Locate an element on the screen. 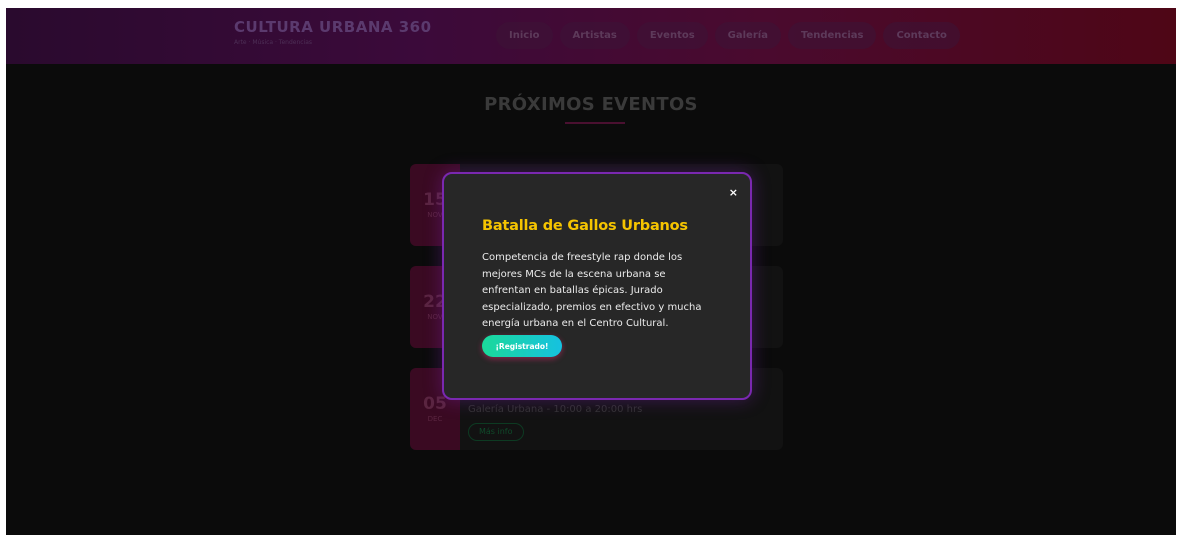  nav-item-galeria: Galería is located at coordinates (747, 35).